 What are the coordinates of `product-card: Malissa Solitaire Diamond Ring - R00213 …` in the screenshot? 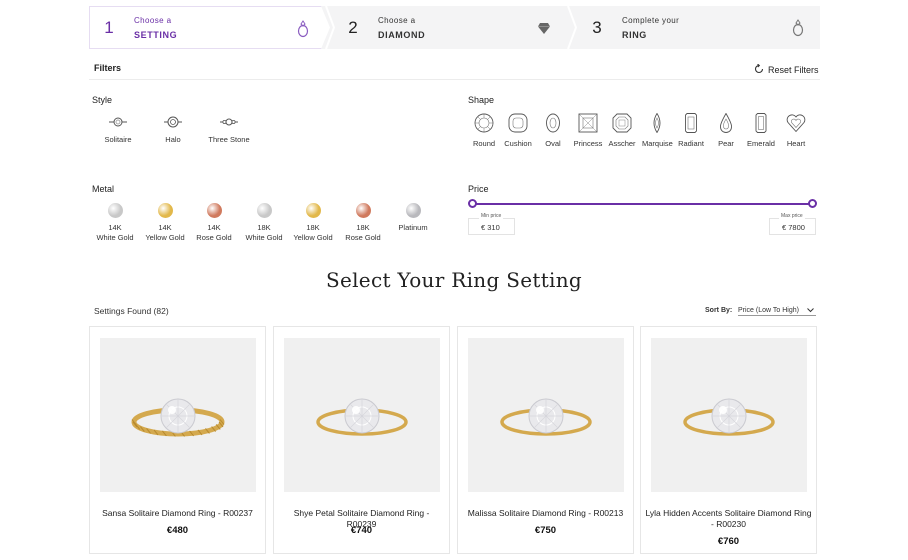 It's located at (545, 440).